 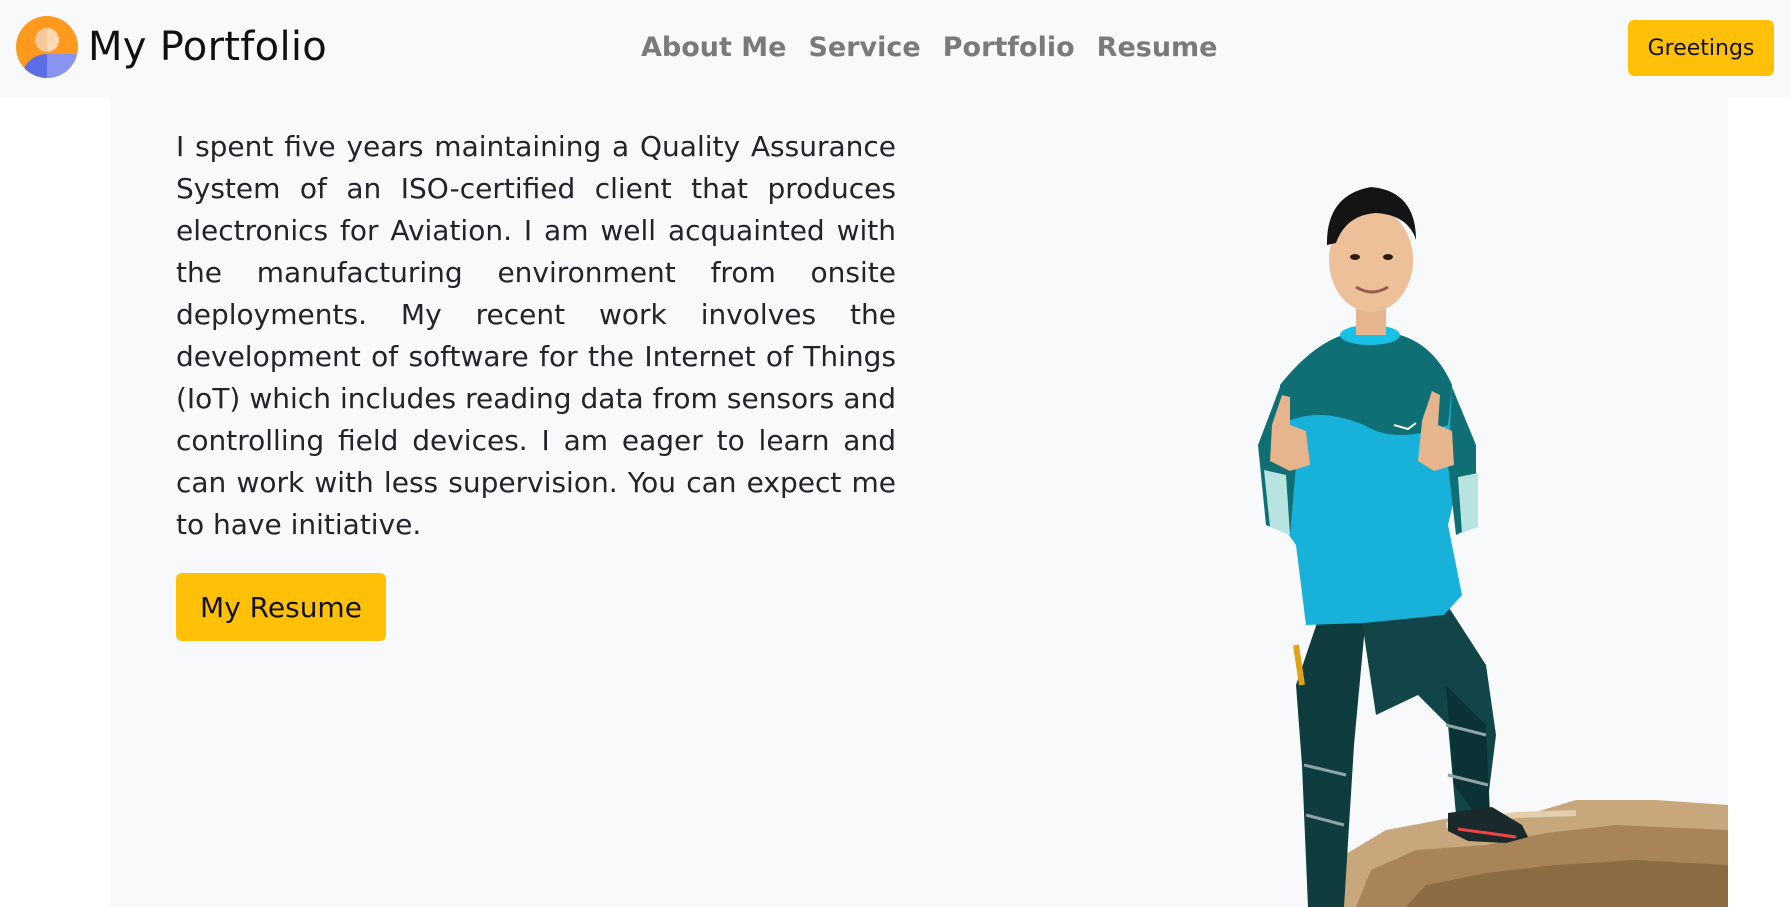 I want to click on shirt-shape, so click(x=1368, y=475).